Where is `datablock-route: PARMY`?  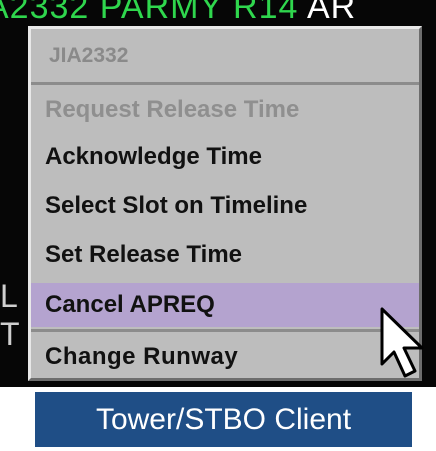 datablock-route: PARMY is located at coordinates (161, 13).